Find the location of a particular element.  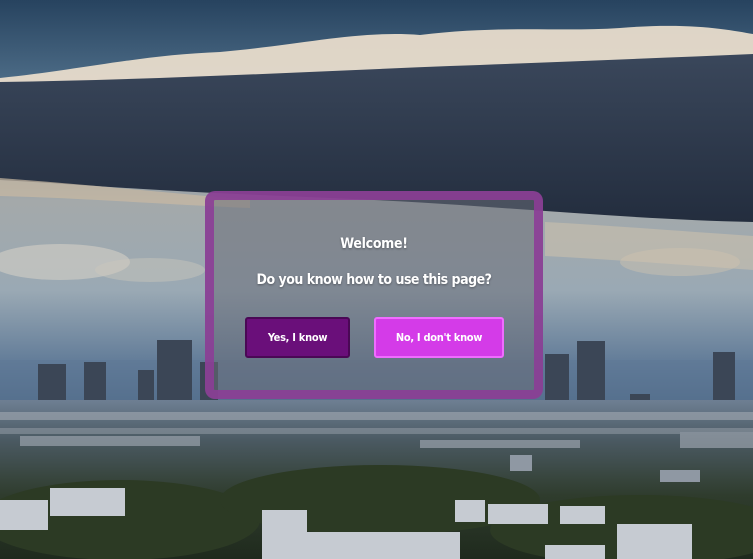

dialog-title: Welcome! is located at coordinates (374, 244).